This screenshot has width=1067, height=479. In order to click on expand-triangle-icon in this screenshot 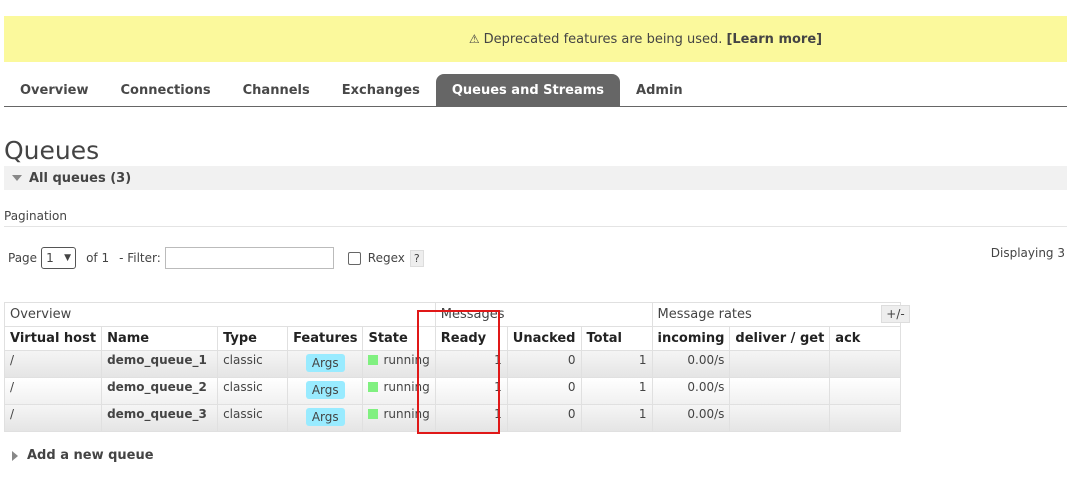, I will do `click(15, 455)`.